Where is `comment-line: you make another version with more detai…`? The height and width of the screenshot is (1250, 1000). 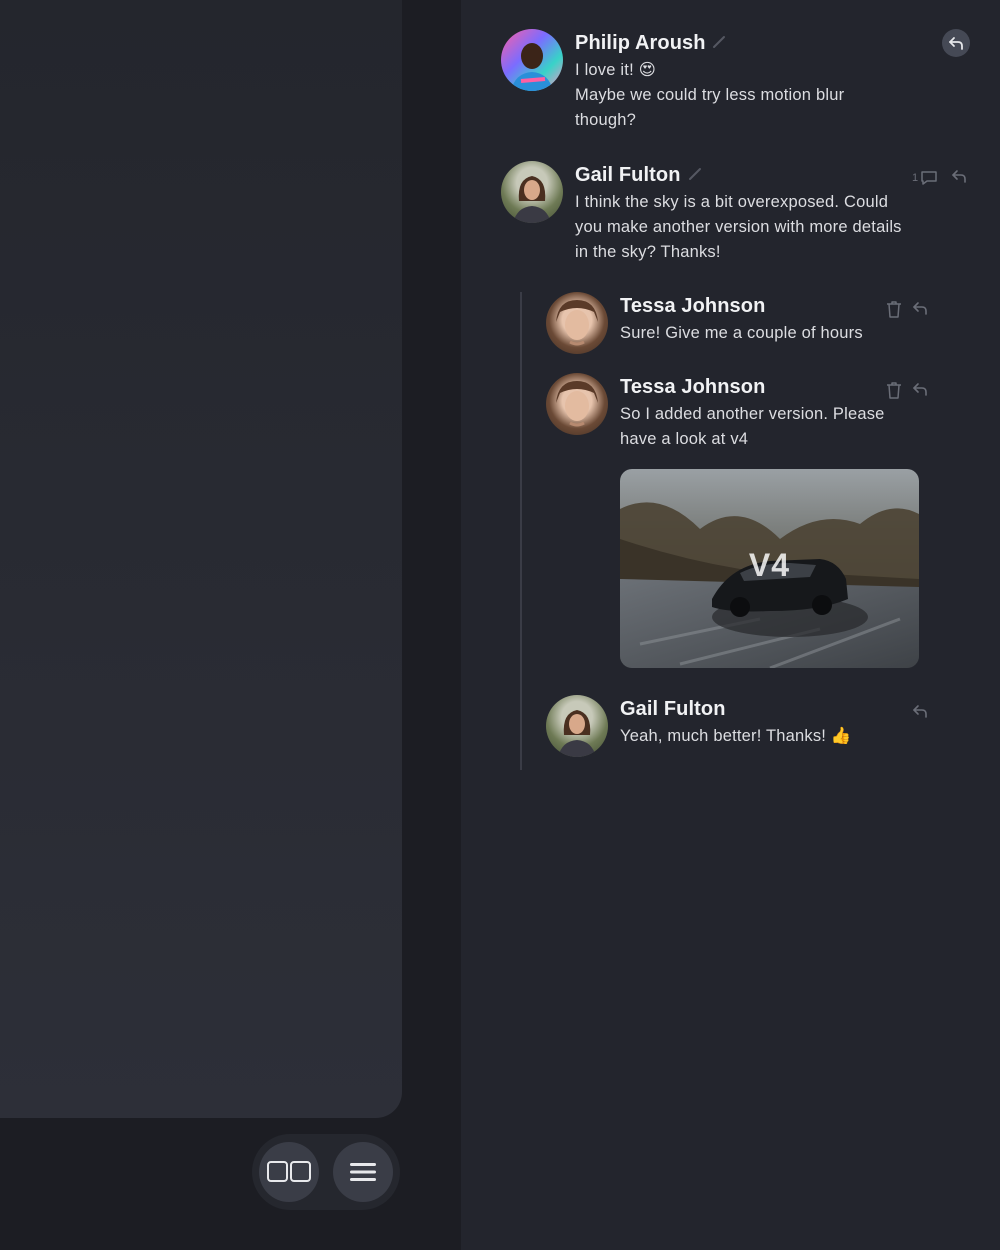
comment-line: you make another version with more detai… is located at coordinates (738, 227).